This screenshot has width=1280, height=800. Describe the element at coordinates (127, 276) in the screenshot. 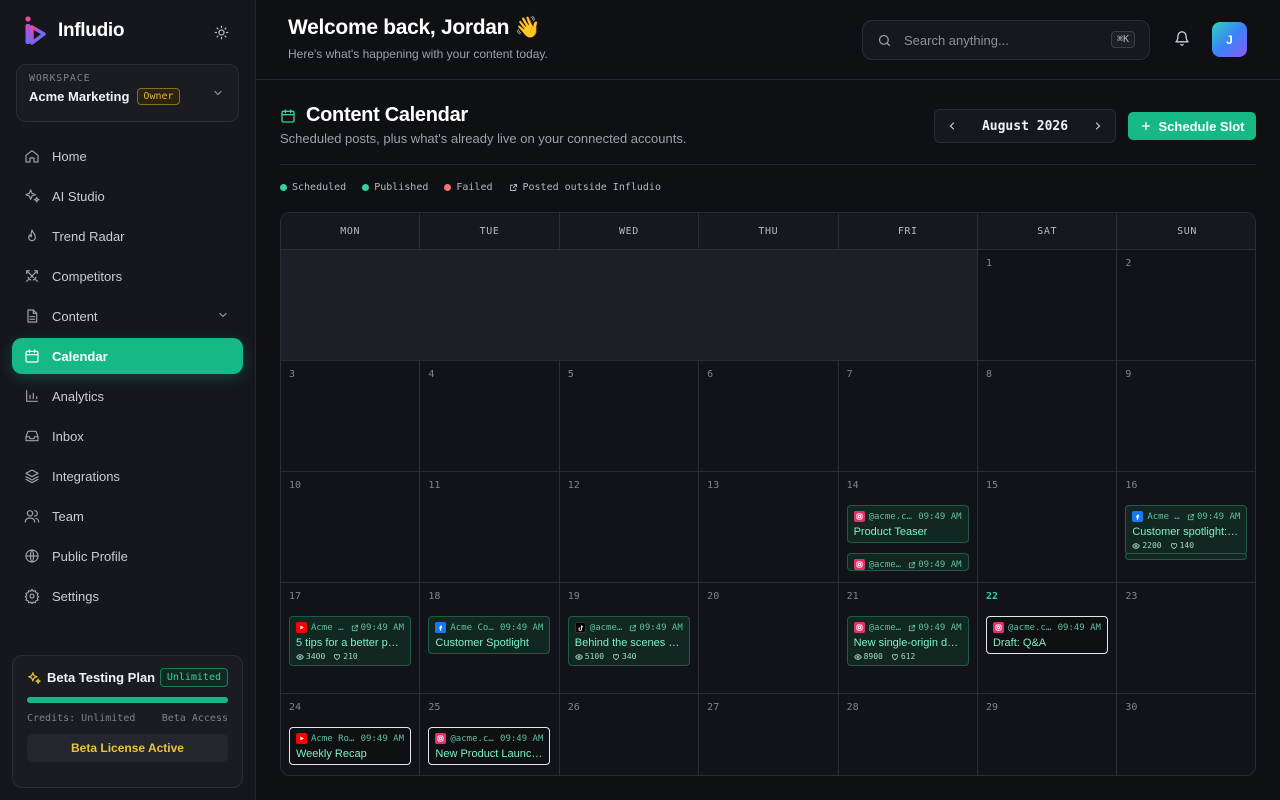

I see `sidebar-item-competitors: Competitors` at that location.